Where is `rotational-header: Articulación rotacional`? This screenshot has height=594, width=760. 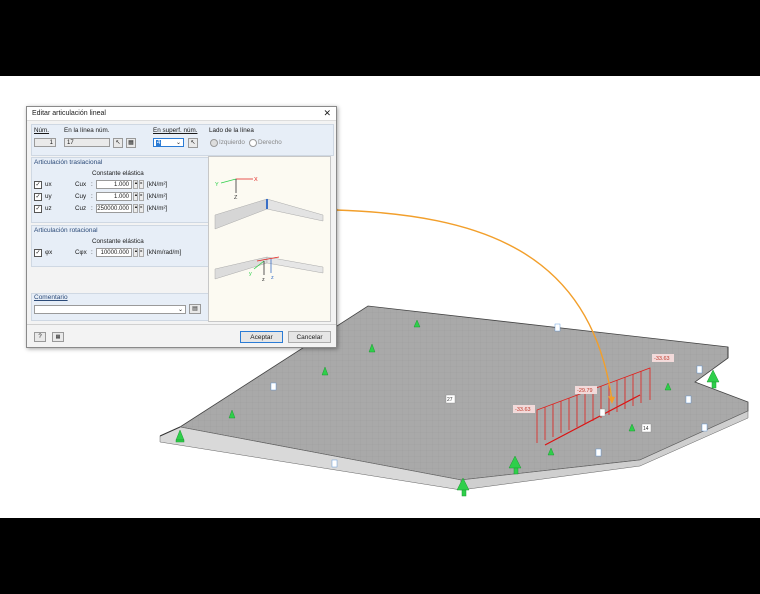 rotational-header: Articulación rotacional is located at coordinates (66, 230).